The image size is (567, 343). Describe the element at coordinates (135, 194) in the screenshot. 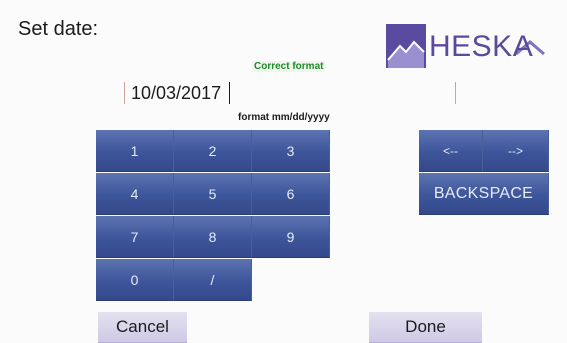

I see `key-4: 4` at that location.